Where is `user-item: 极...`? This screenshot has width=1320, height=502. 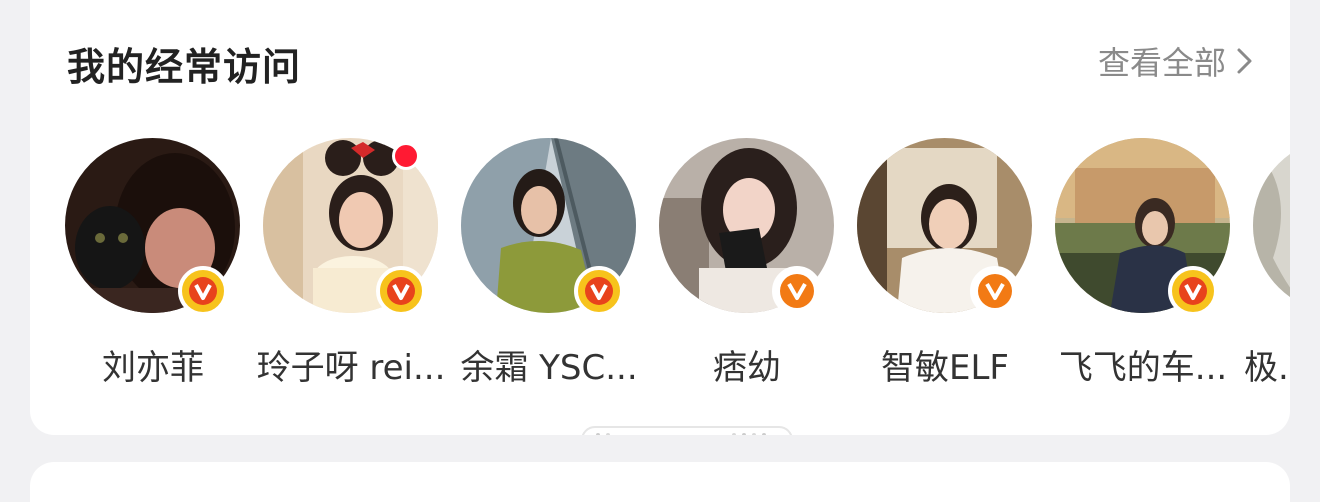 user-item: 极... is located at coordinates (1266, 268).